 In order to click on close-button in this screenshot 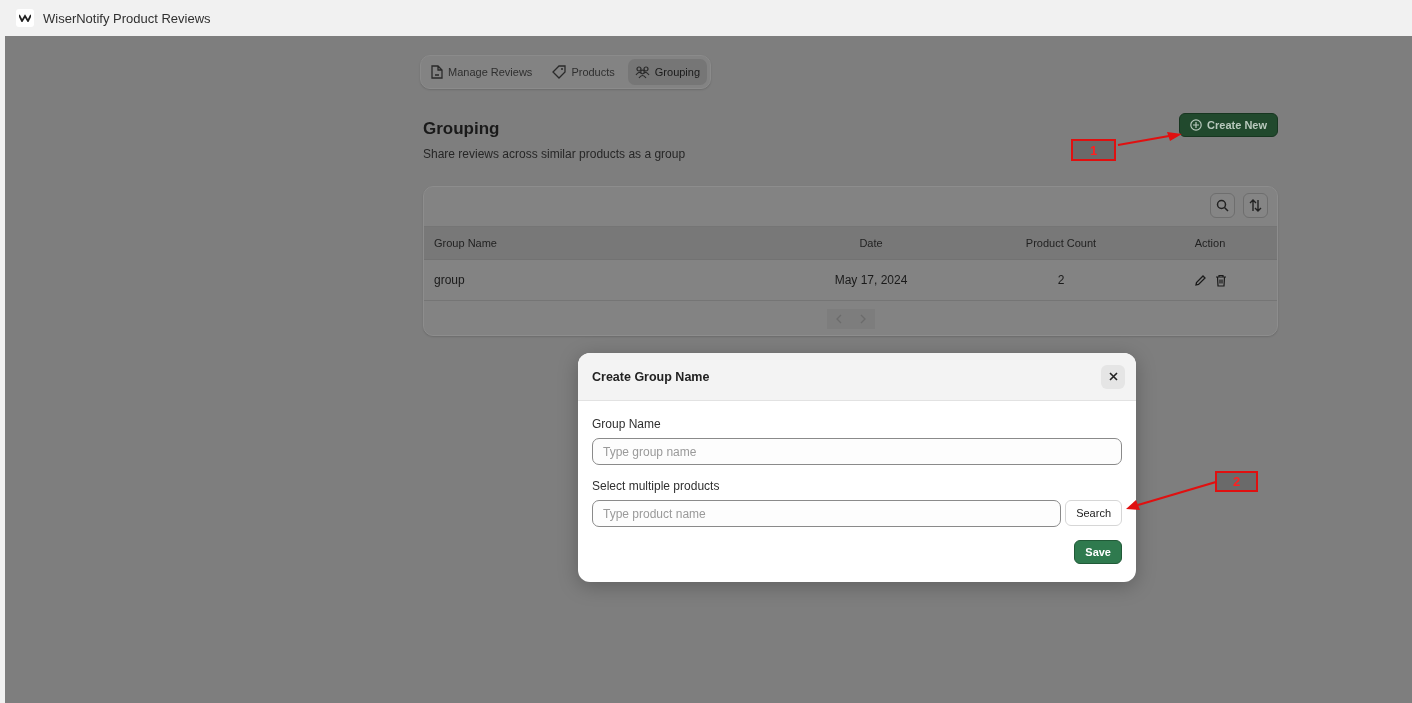, I will do `click(1113, 376)`.